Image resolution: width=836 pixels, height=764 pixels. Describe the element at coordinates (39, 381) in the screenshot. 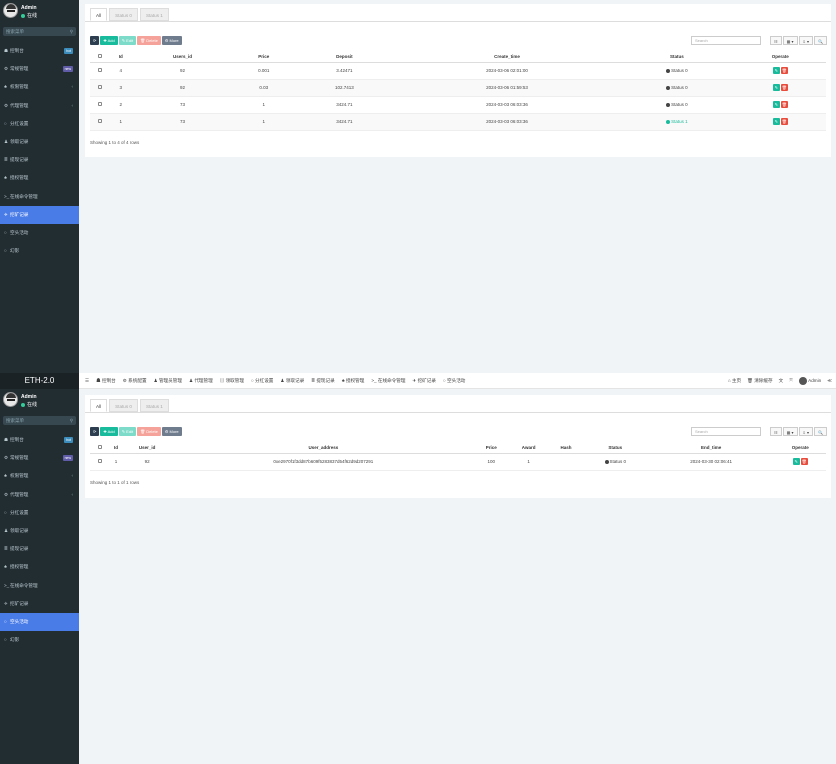

I see `brand-logo: ETH-2.0` at that location.